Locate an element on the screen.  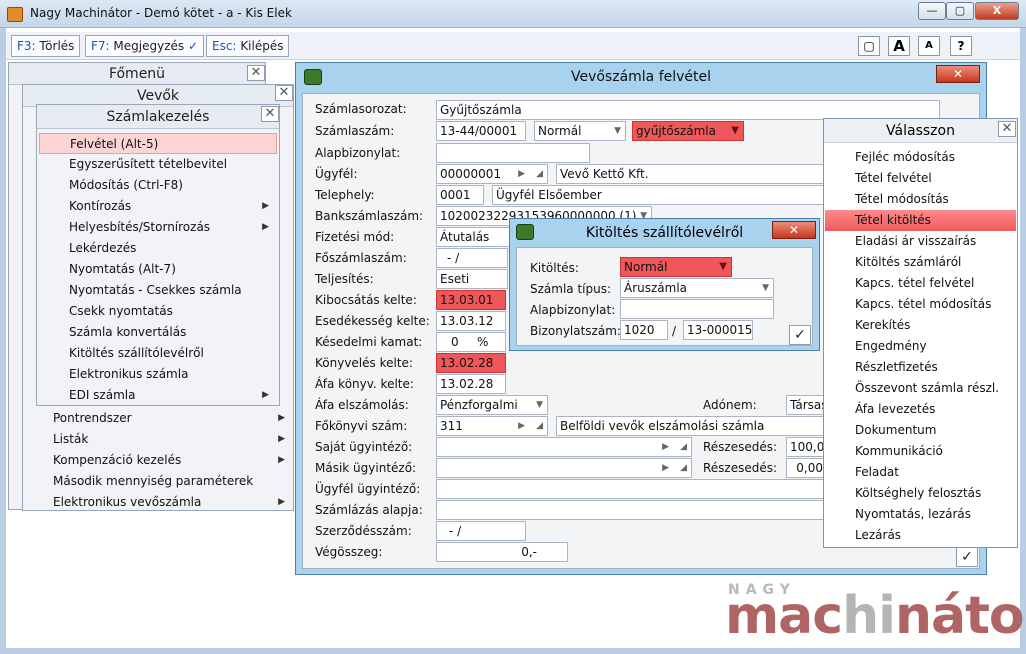
choose-close-icon: ✕ is located at coordinates (1007, 129).